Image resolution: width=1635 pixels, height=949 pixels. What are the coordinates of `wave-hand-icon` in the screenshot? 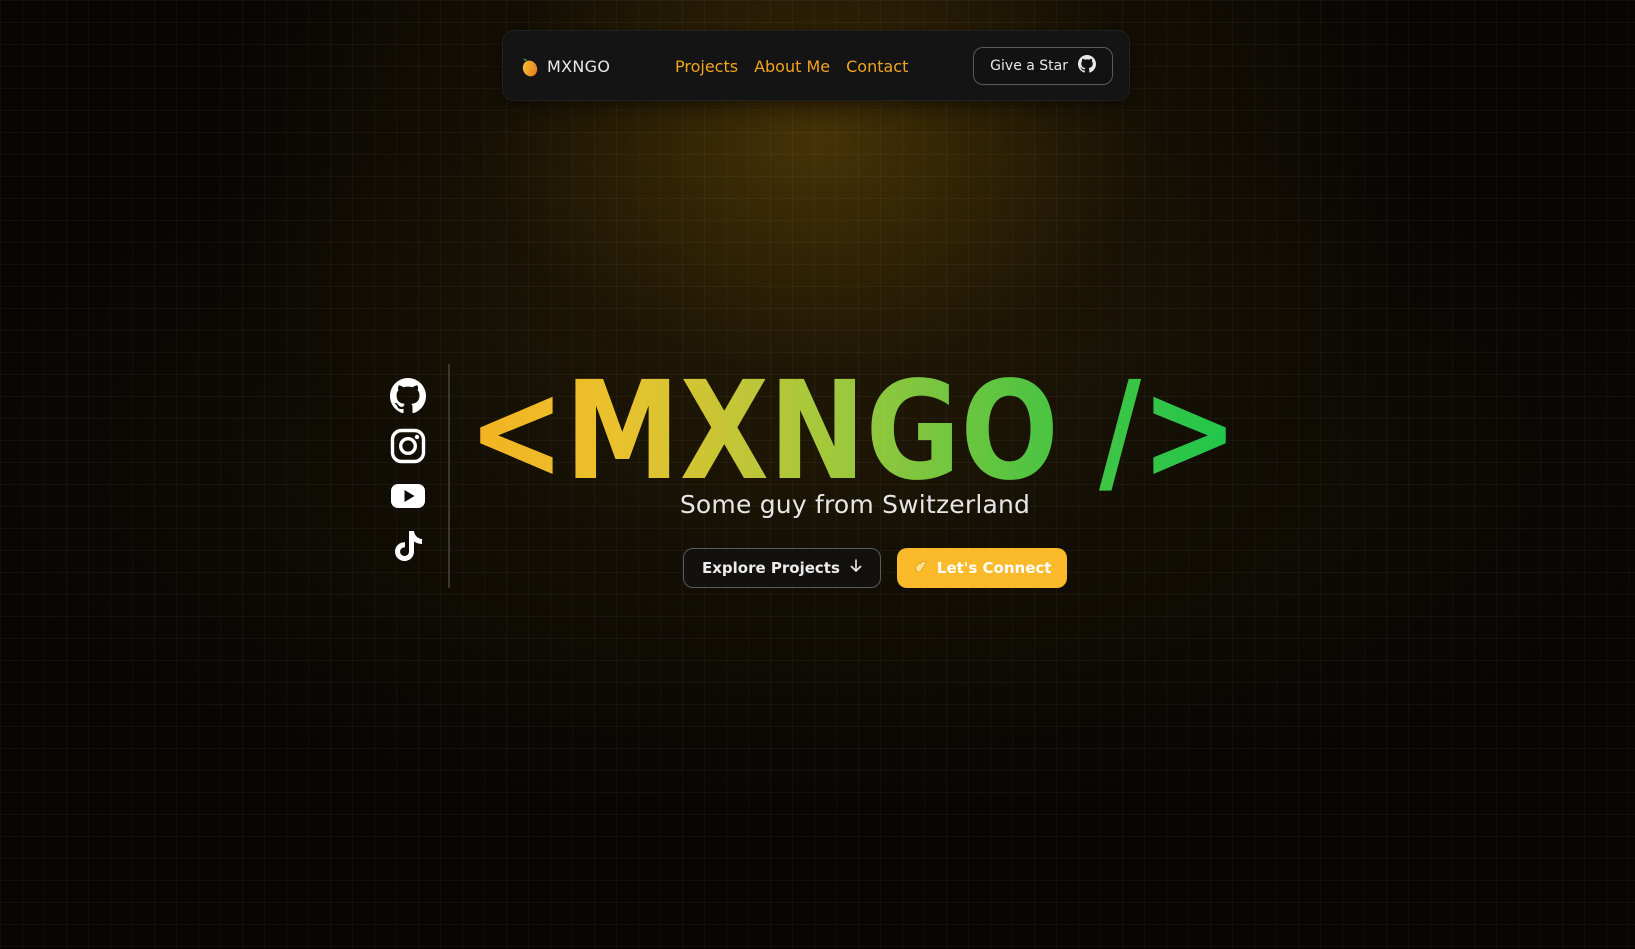 It's located at (921, 568).